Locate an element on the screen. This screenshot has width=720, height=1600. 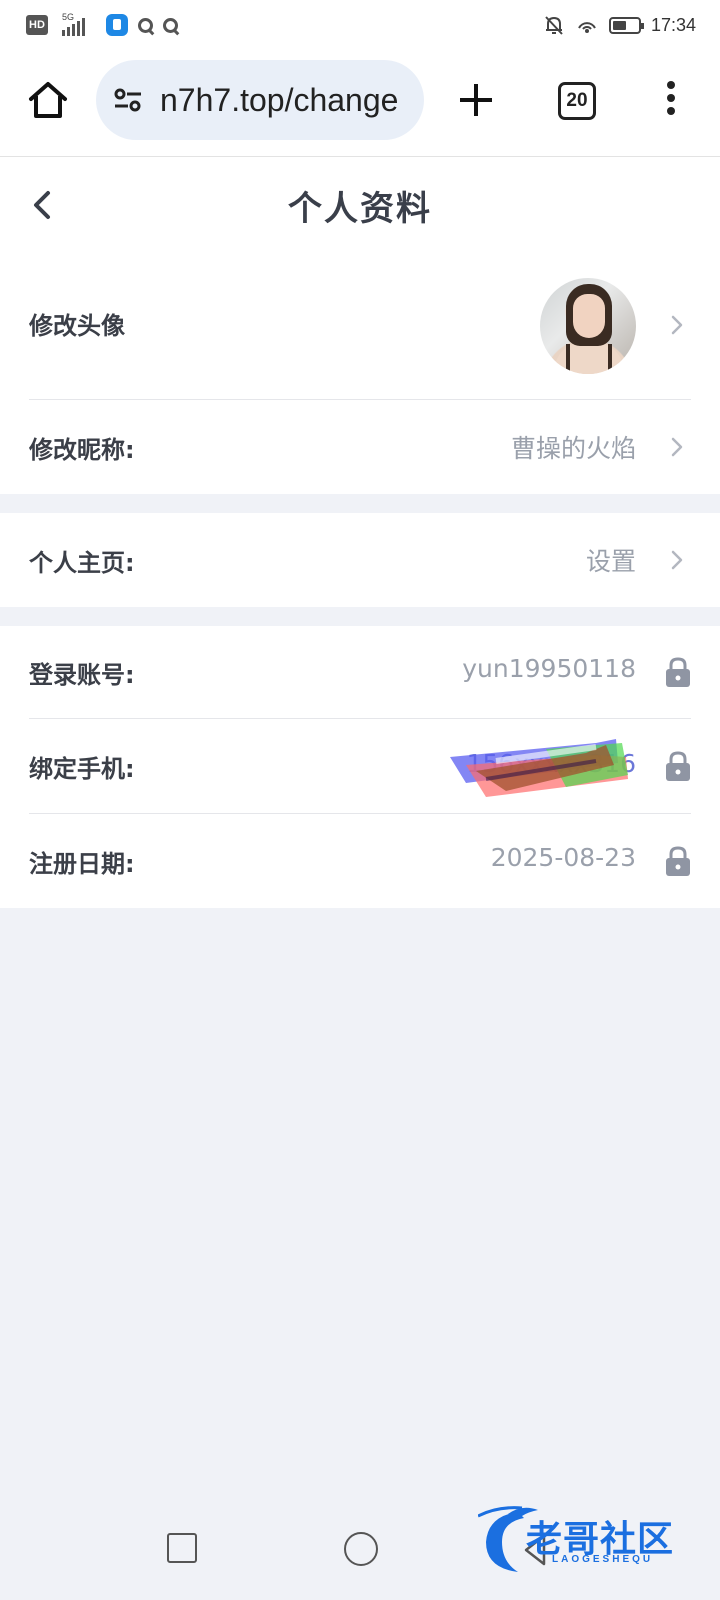
account-row: 登录账号: yun19950118 is located at coordinates (360, 672).